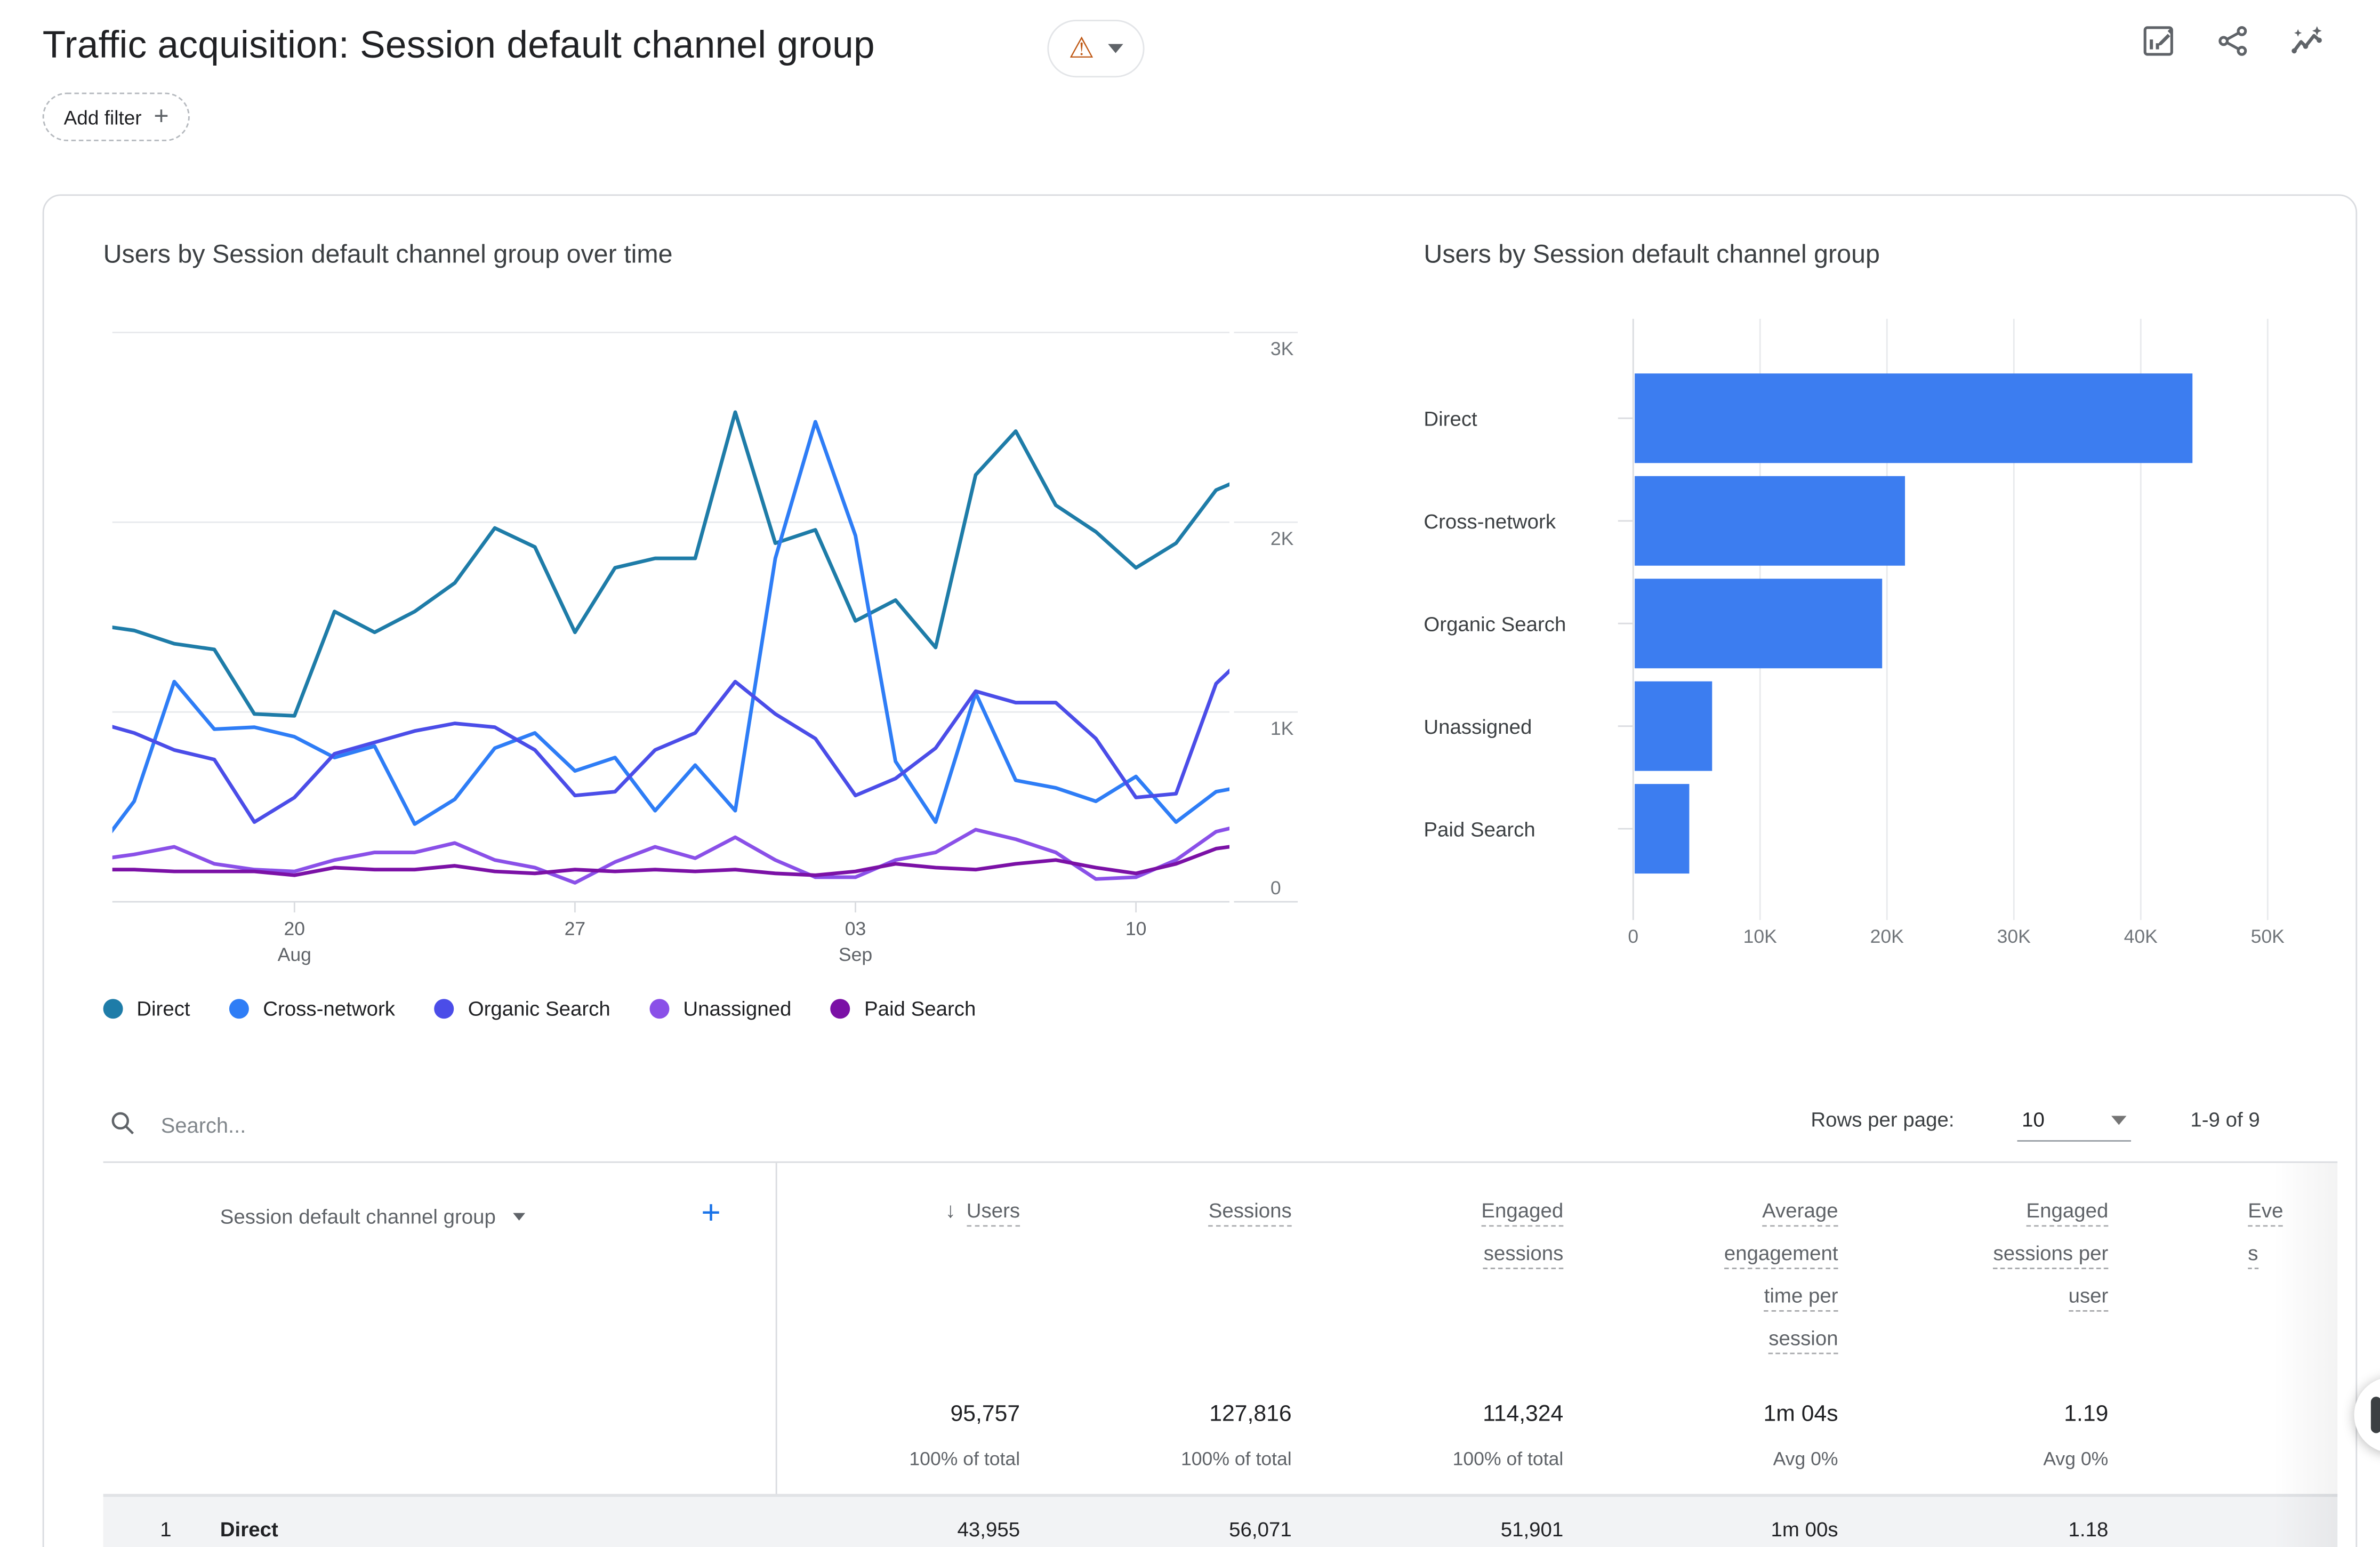 This screenshot has height=1547, width=2380. I want to click on bar-chart-title: Users by Session default channel group, so click(1652, 254).